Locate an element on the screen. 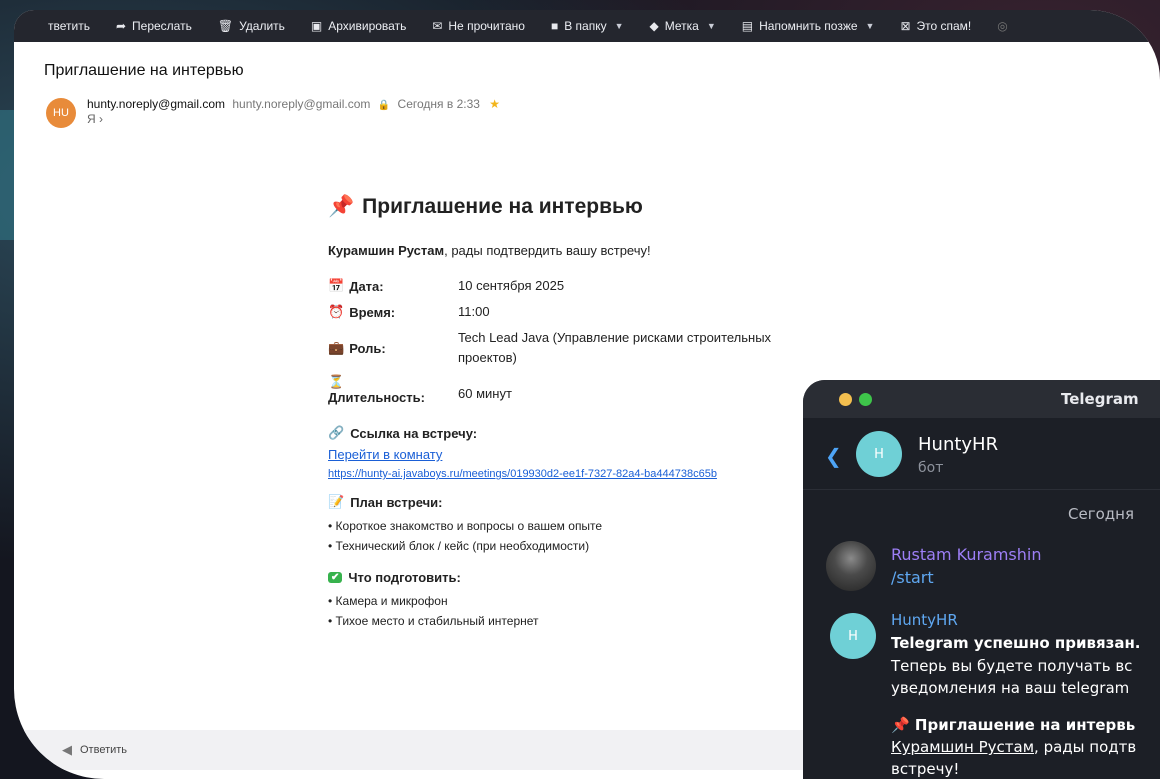 The height and width of the screenshot is (779, 1160). user-avatar-photo is located at coordinates (851, 566).